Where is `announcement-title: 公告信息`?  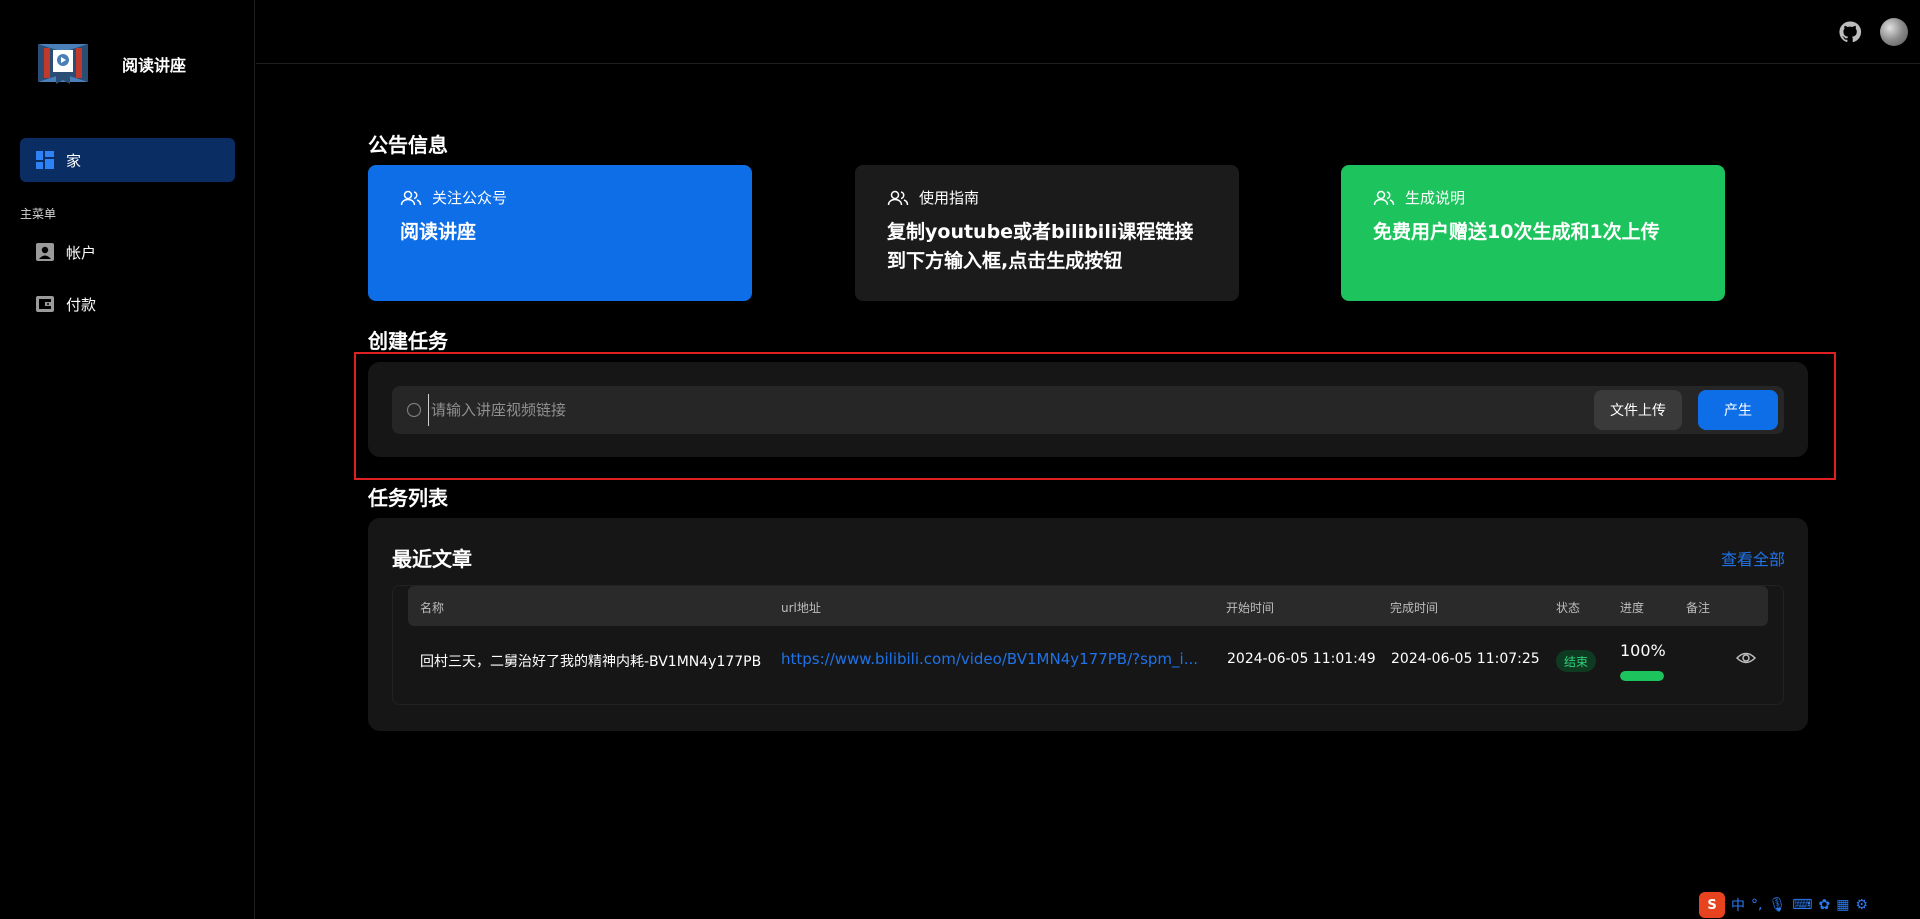
announcement-title: 公告信息 is located at coordinates (408, 145).